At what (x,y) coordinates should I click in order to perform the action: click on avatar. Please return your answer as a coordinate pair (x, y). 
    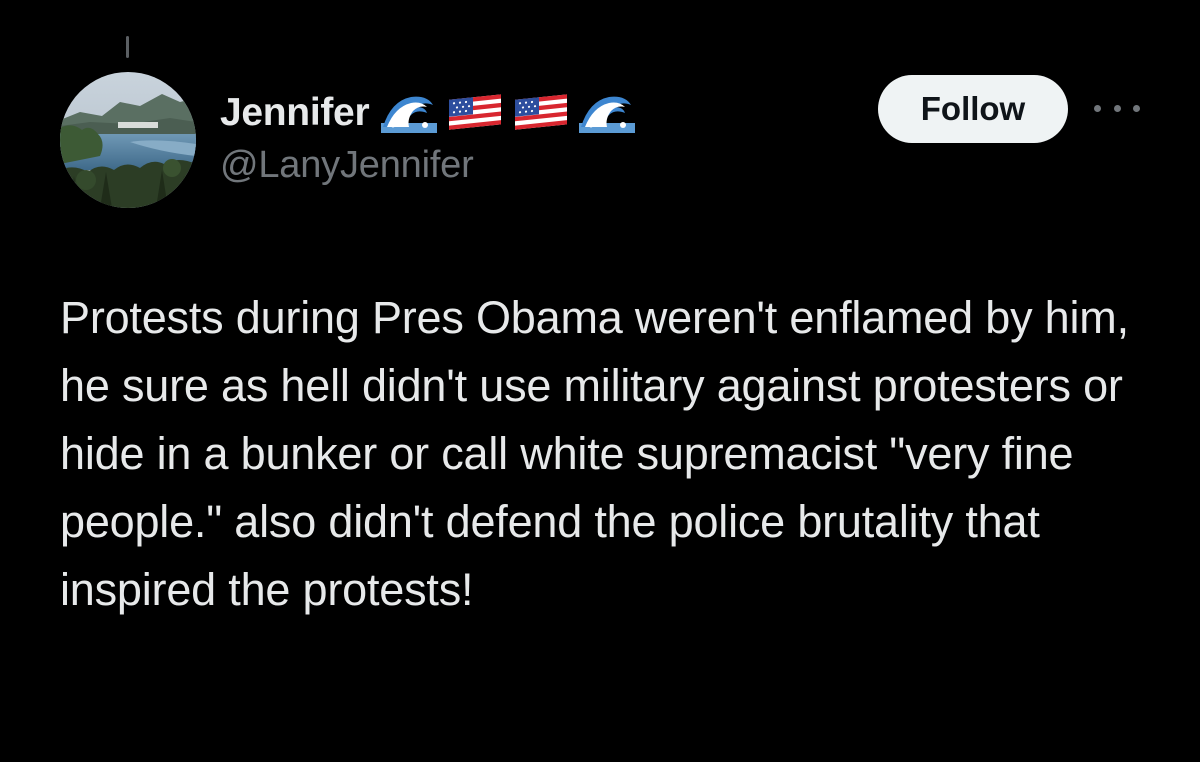
    Looking at the image, I should click on (128, 140).